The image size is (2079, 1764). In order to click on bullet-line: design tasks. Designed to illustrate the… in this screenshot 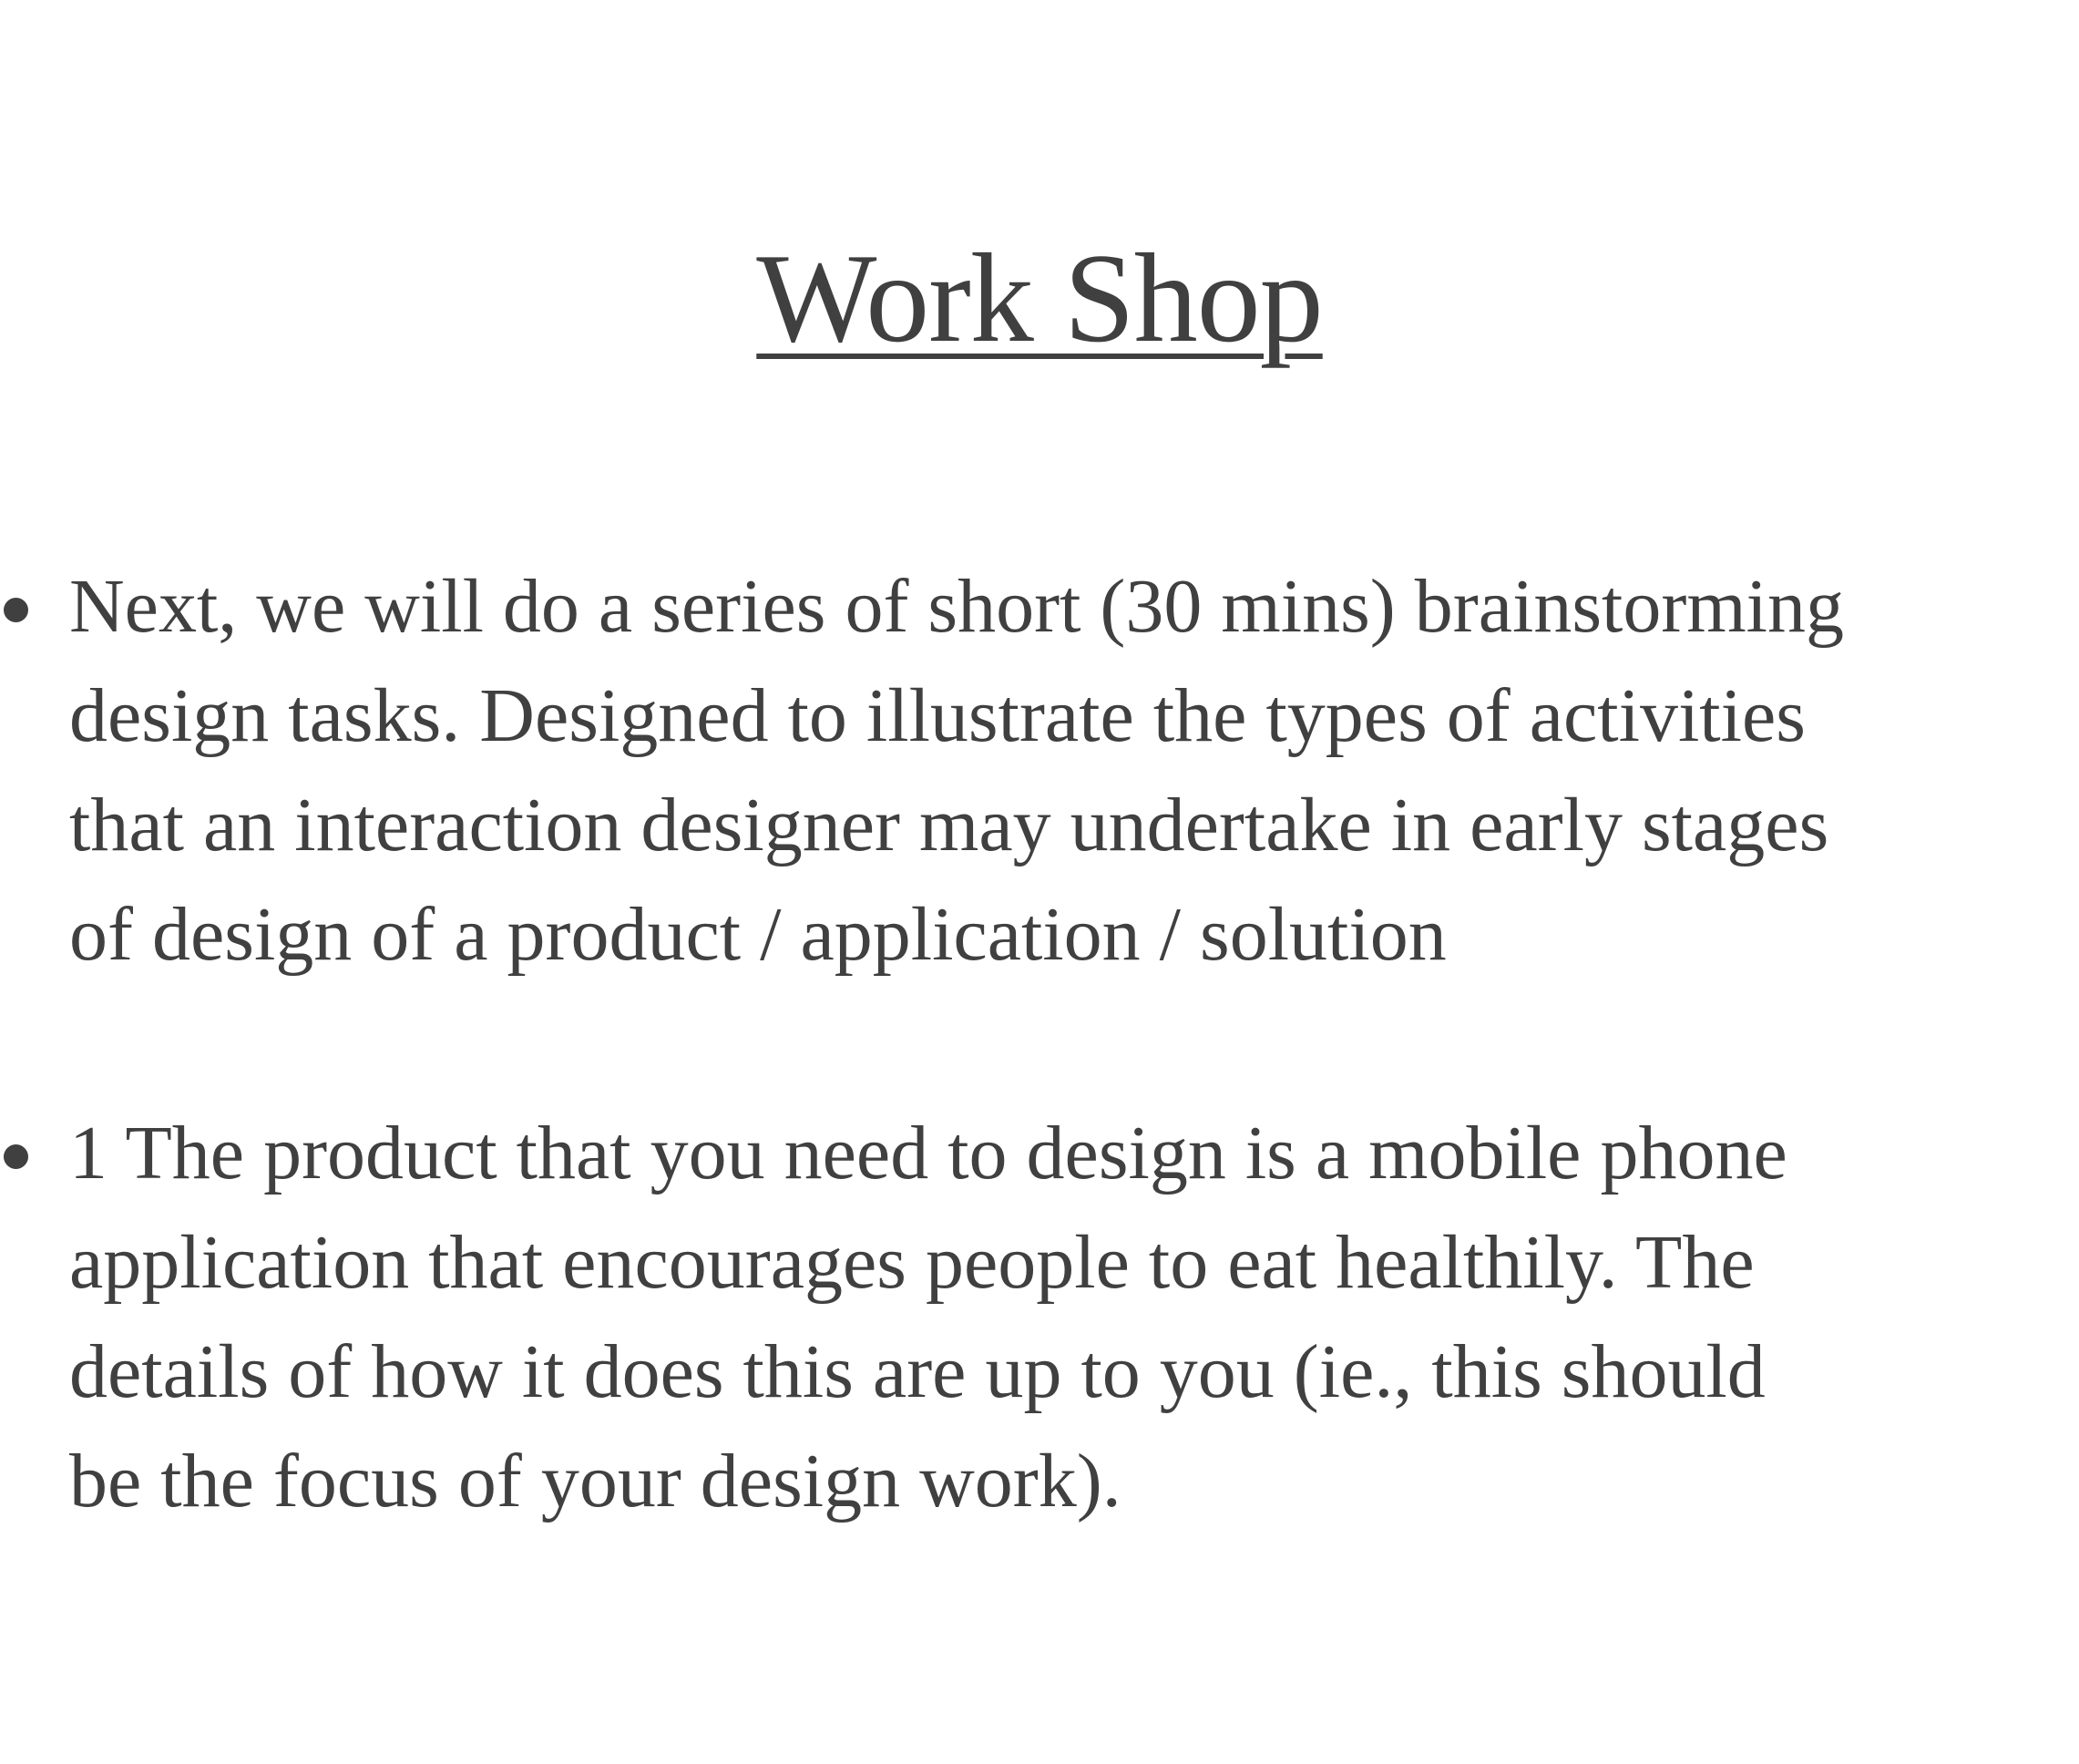, I will do `click(938, 716)`.